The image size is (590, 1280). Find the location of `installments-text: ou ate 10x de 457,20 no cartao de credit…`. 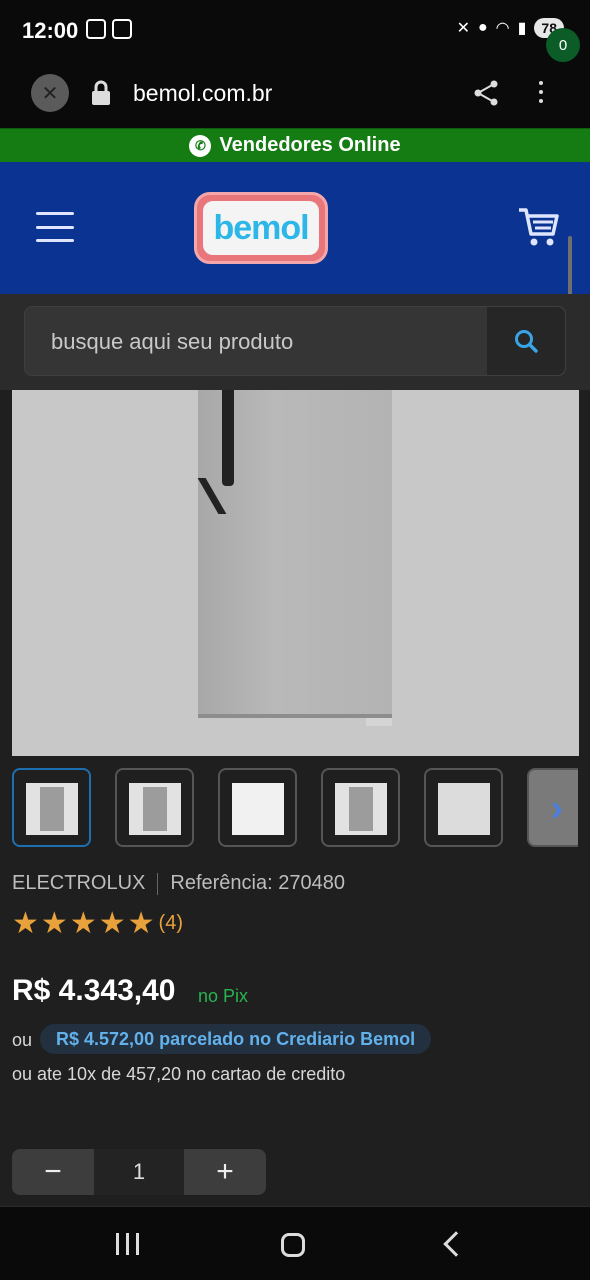

installments-text: ou ate 10x de 457,20 no cartao de credit… is located at coordinates (179, 1074).